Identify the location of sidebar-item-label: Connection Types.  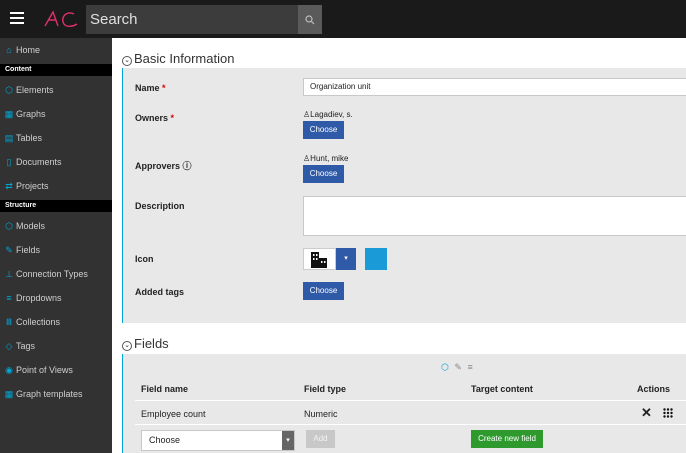
(52, 274).